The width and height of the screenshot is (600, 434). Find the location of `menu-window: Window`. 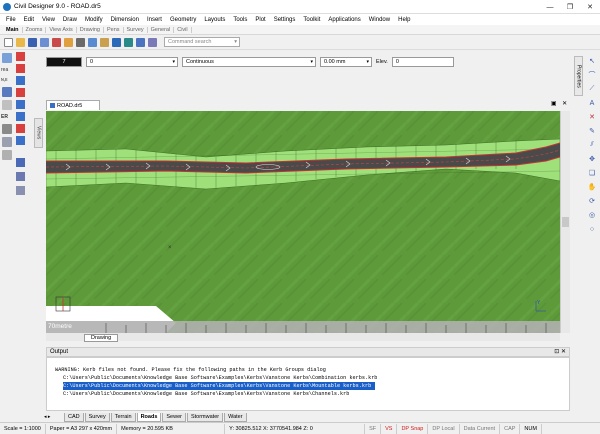

menu-window: Window is located at coordinates (379, 20).